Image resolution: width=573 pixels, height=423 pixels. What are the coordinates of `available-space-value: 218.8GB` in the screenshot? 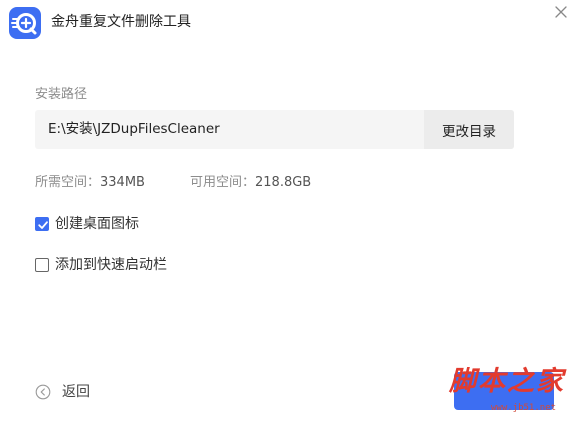 It's located at (283, 182).